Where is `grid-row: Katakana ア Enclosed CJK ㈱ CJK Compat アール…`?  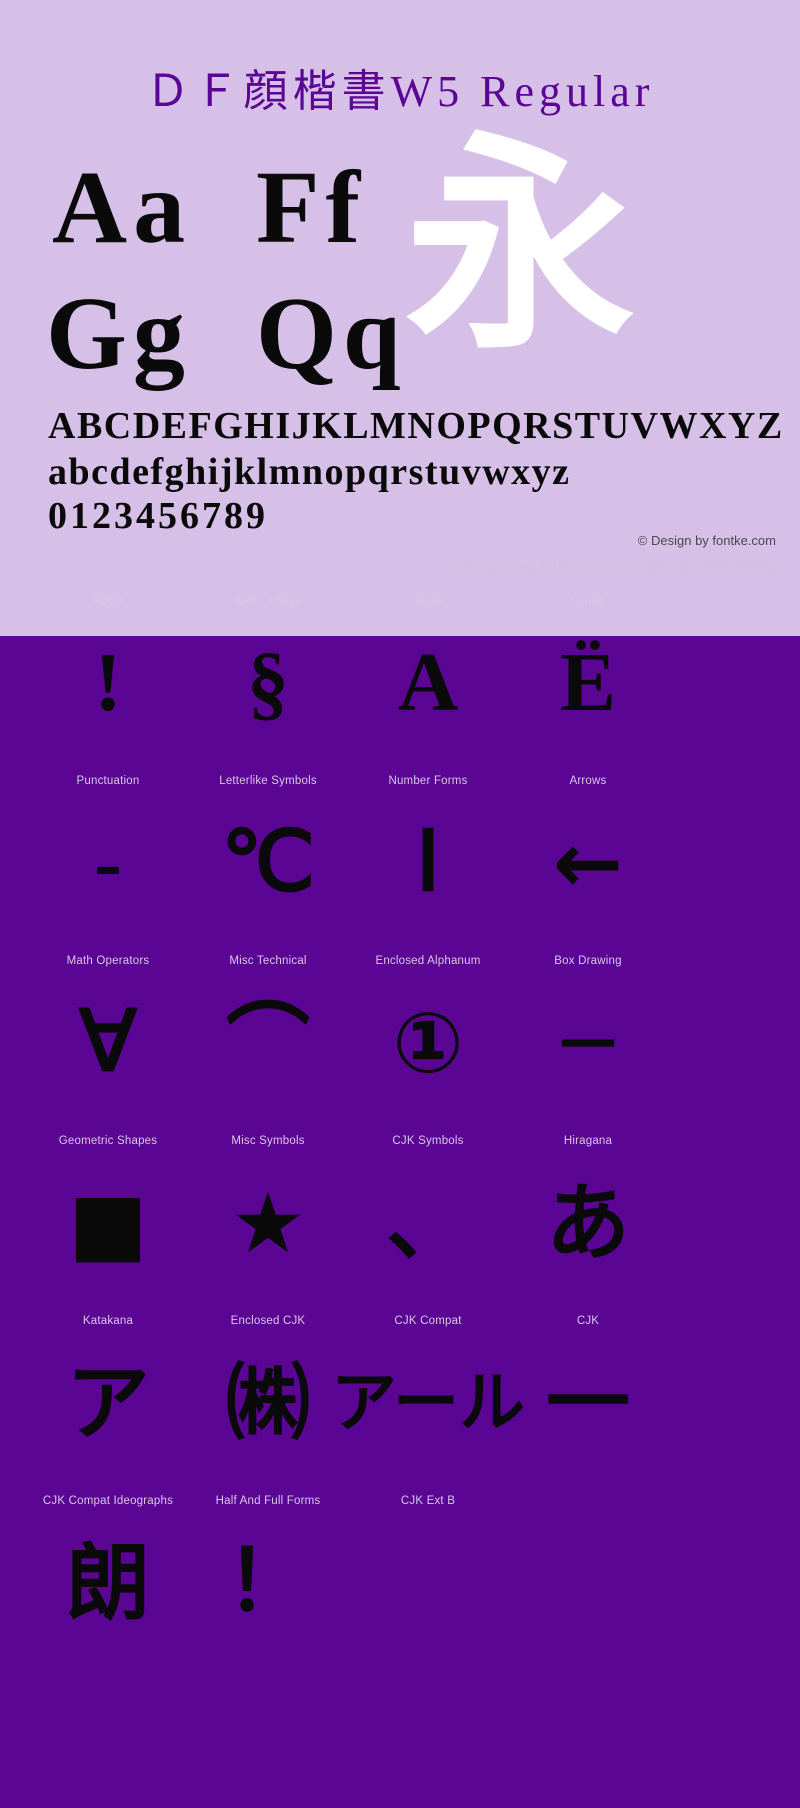 grid-row: Katakana ア Enclosed CJK ㈱ CJK Compat アール… is located at coordinates (400, 1395).